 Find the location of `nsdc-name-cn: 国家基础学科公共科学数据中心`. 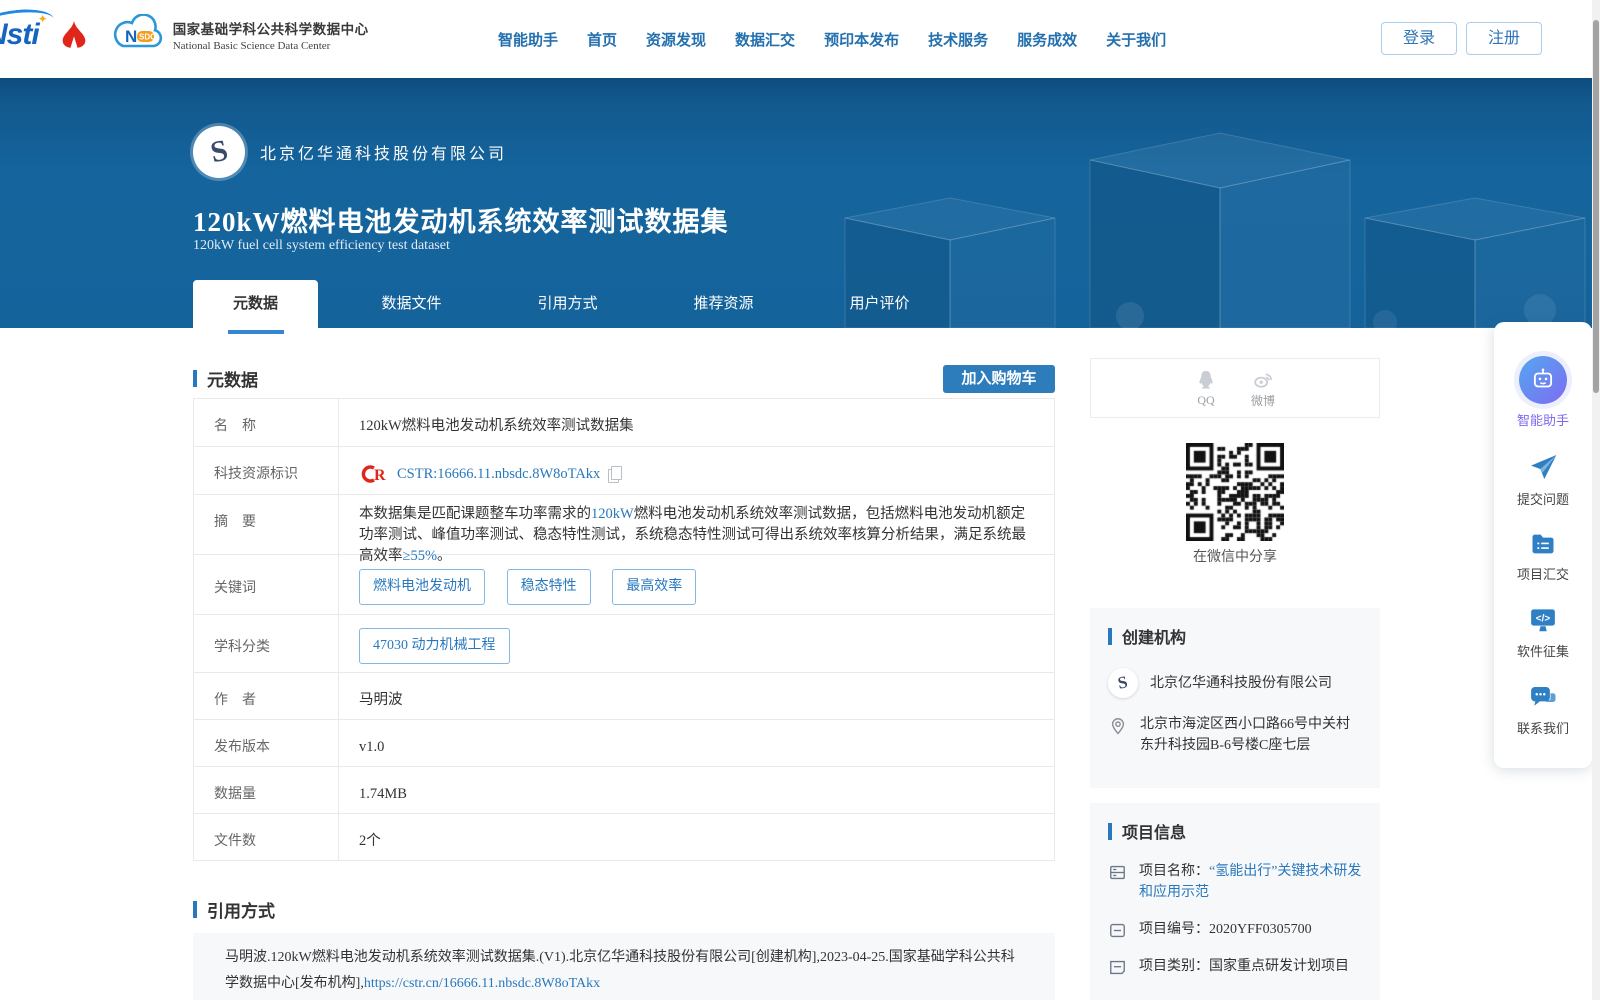

nsdc-name-cn: 国家基础学科公共科学数据中心 is located at coordinates (270, 29).